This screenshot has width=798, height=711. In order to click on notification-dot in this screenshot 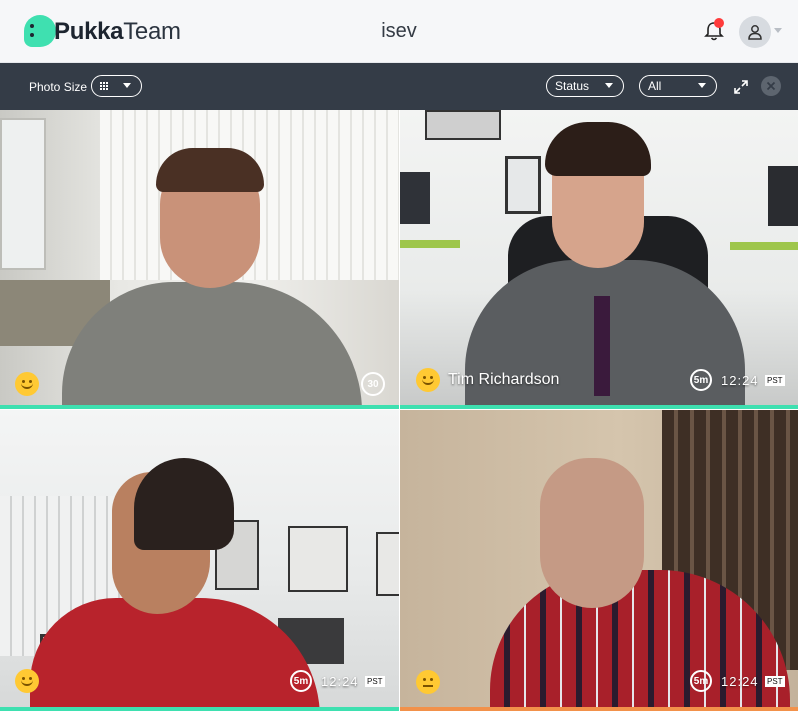, I will do `click(719, 23)`.